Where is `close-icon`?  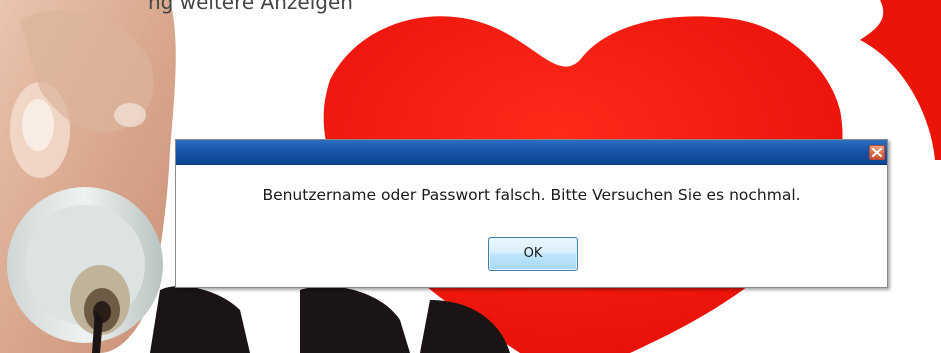 close-icon is located at coordinates (877, 152).